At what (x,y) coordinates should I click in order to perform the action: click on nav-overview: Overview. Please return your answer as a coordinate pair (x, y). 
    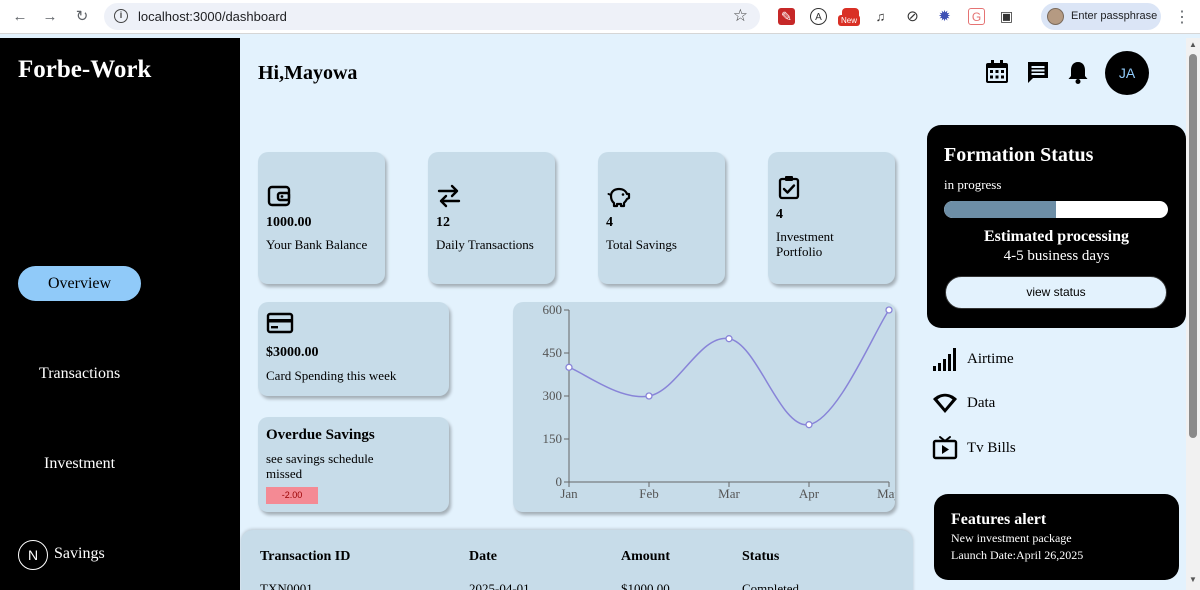
    Looking at the image, I should click on (79, 283).